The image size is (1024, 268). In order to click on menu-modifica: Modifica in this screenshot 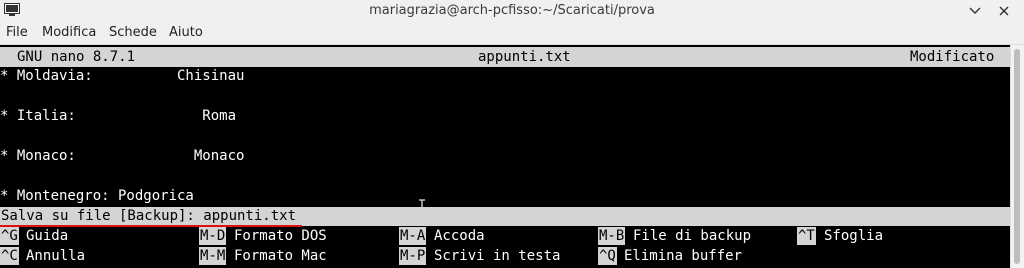, I will do `click(69, 32)`.